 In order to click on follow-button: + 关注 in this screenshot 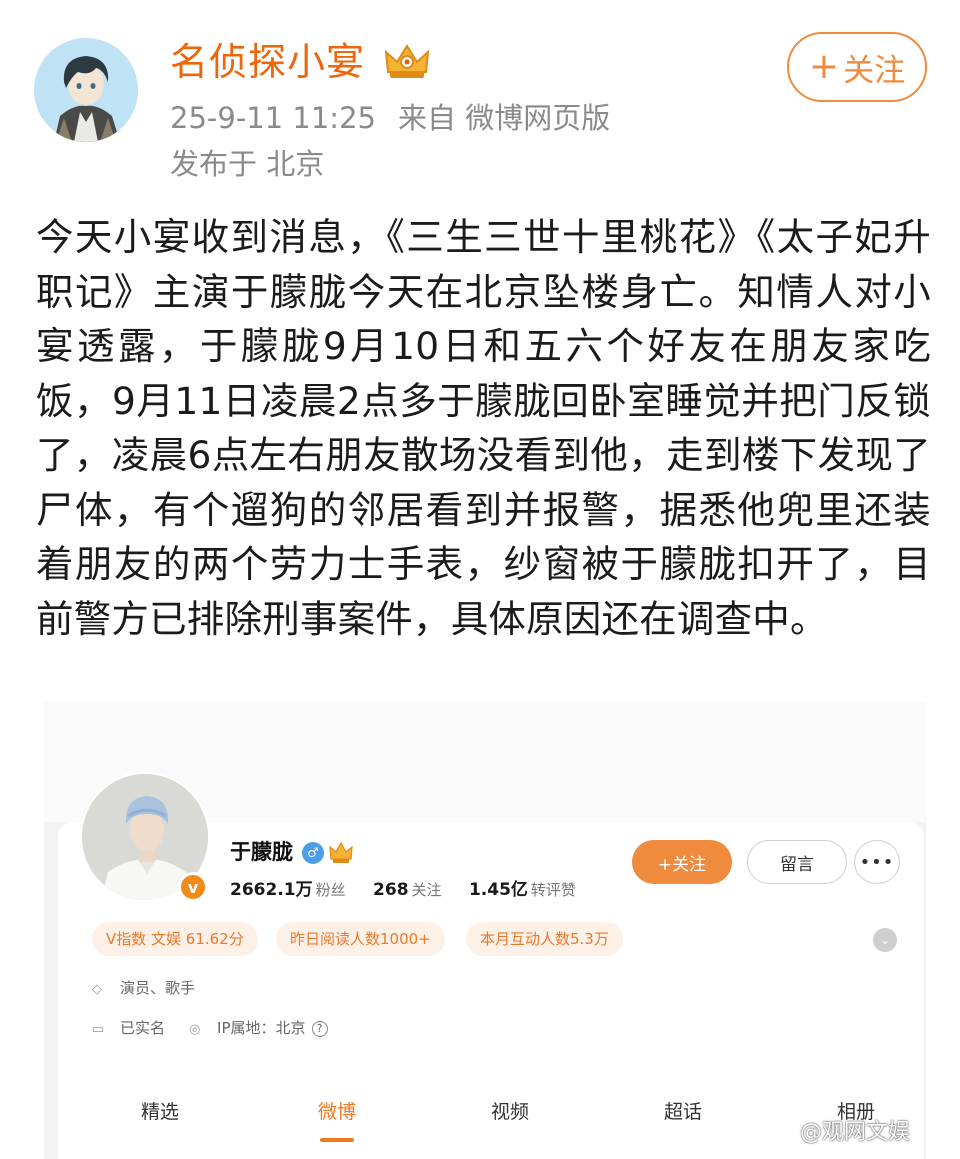, I will do `click(857, 67)`.